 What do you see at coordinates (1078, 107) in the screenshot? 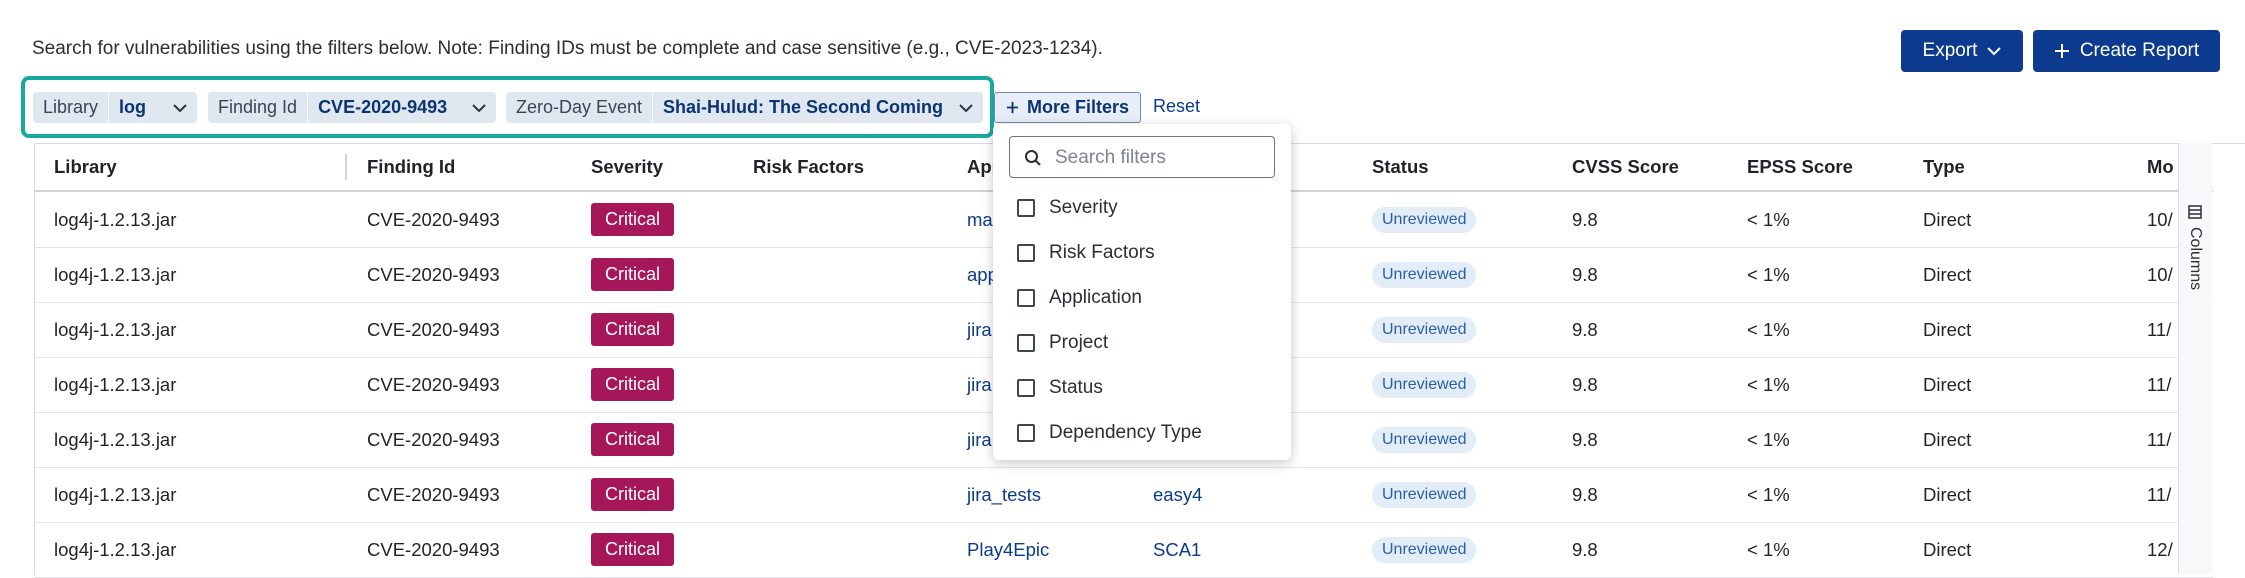
I see `more-filters-label: More Filters` at bounding box center [1078, 107].